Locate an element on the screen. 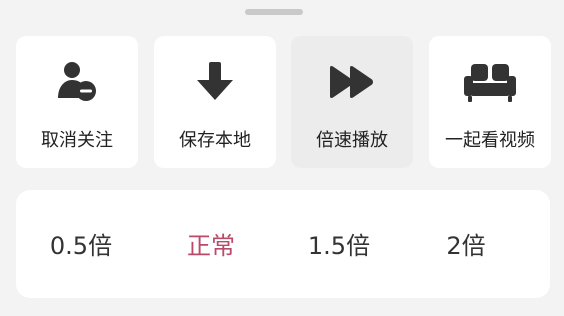 The height and width of the screenshot is (316, 564). speed-option-normal: 正常 is located at coordinates (211, 243).